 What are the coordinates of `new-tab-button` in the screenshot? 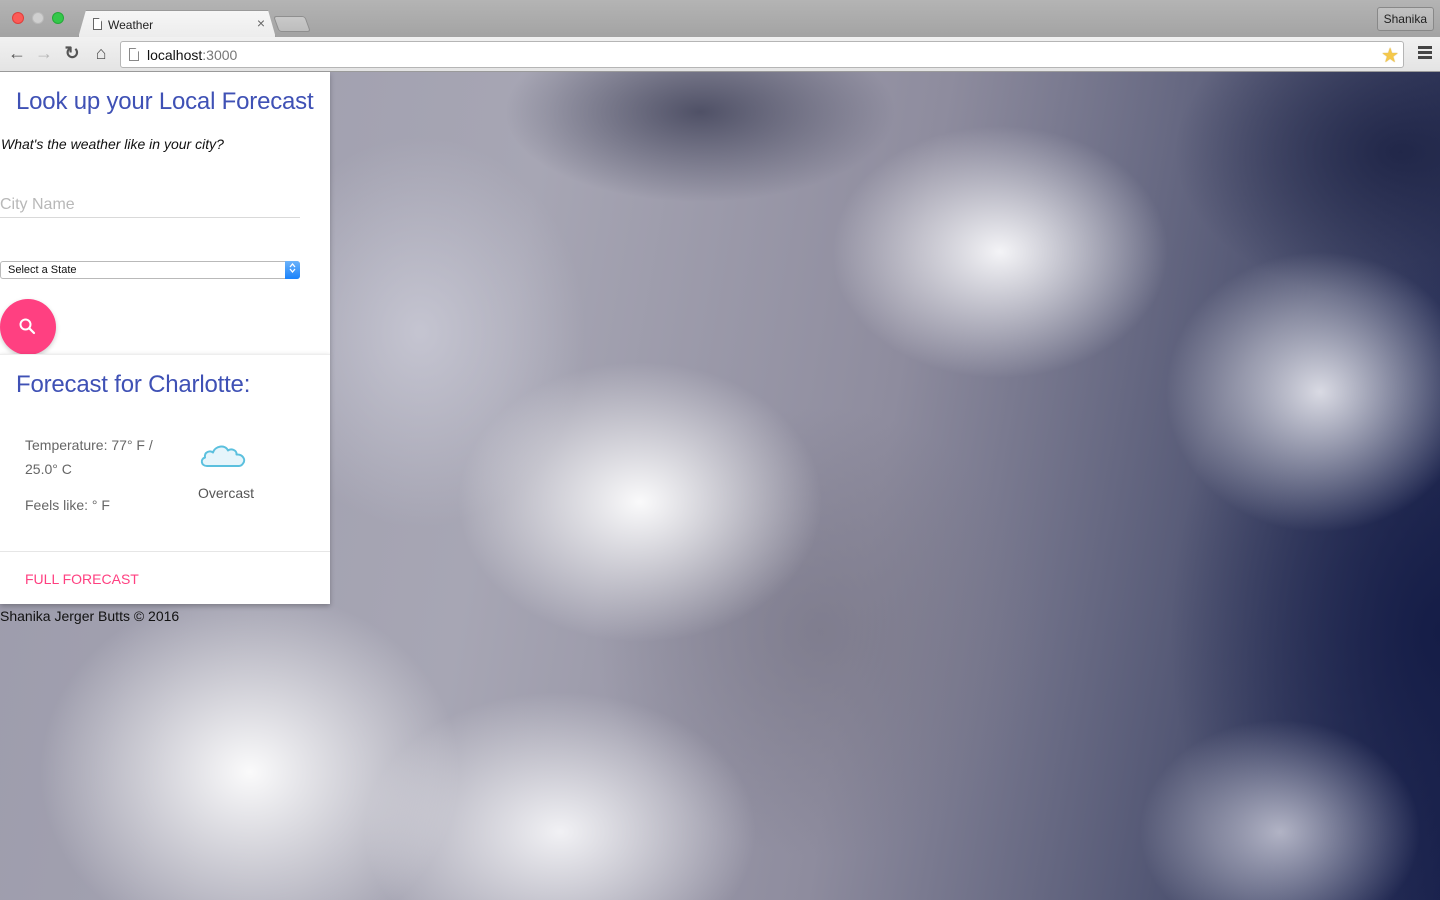 It's located at (292, 24).